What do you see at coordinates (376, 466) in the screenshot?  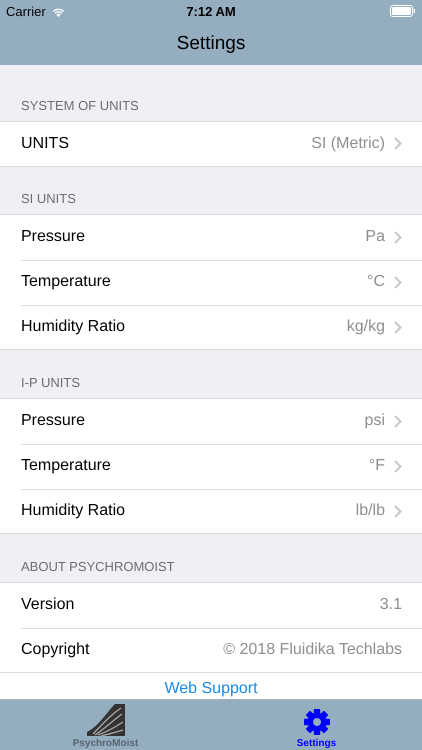 I see `row-value: °F` at bounding box center [376, 466].